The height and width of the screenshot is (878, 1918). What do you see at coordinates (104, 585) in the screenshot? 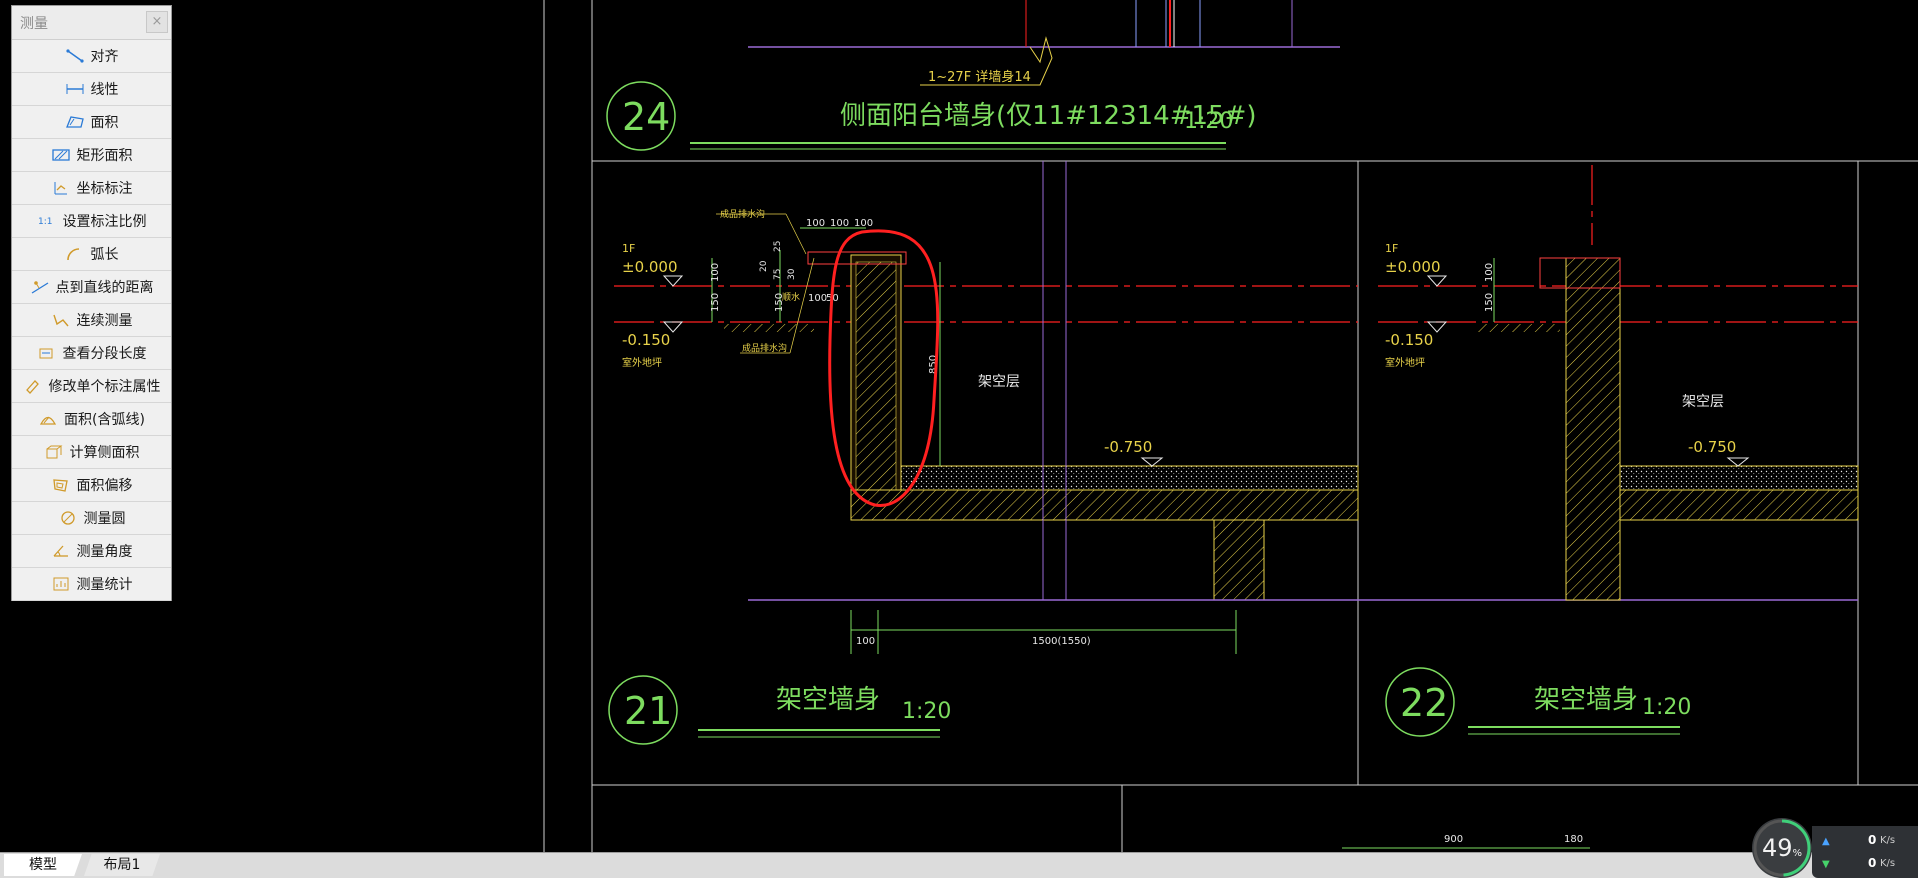
I see `measure-tool-label: 测量统计` at bounding box center [104, 585].